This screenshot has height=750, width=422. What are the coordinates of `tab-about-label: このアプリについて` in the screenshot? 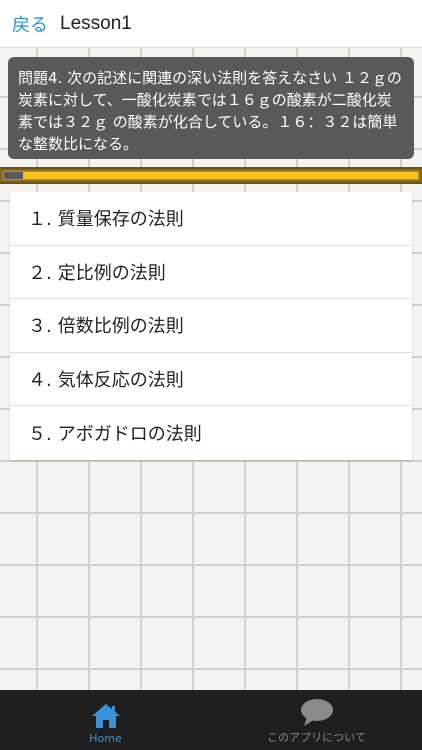 It's located at (316, 737).